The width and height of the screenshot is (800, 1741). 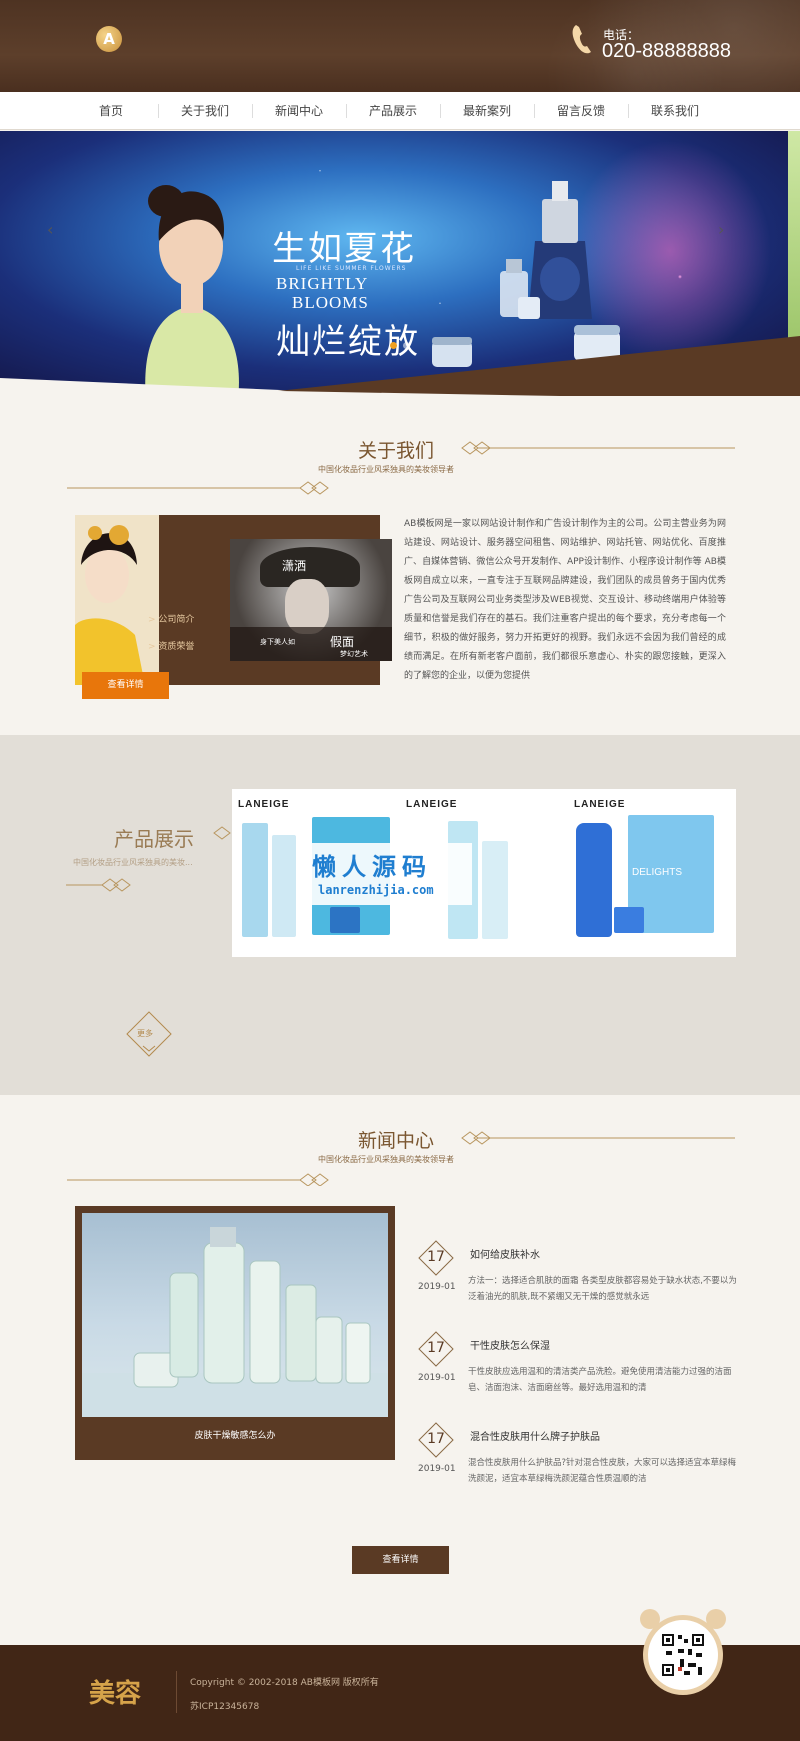 I want to click on news-title-link: 干性皮肤怎么保湿, so click(x=510, y=1344).